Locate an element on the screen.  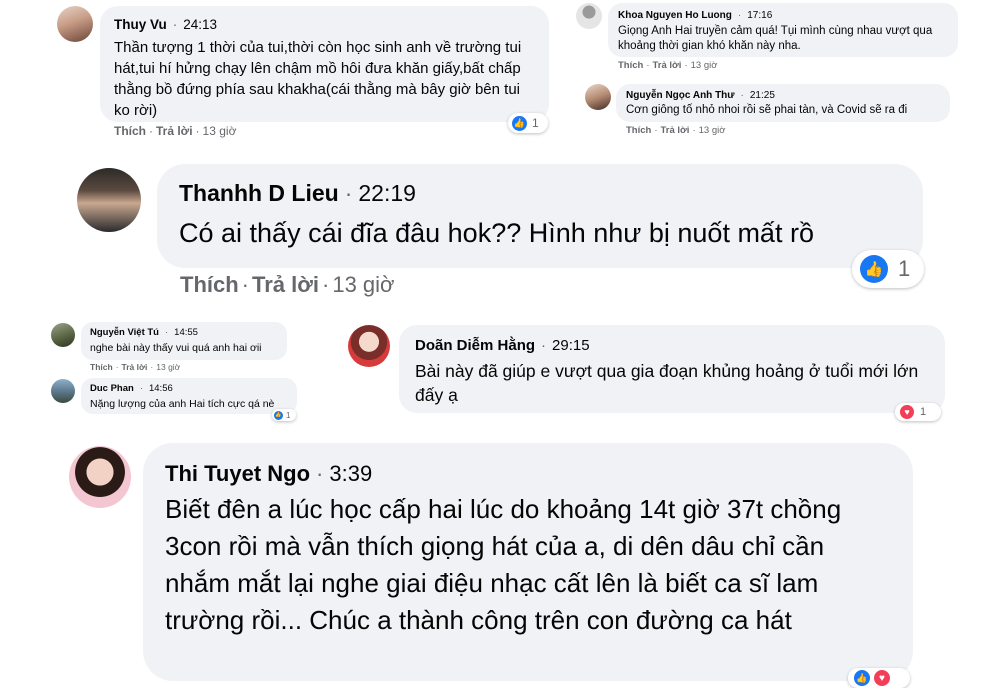
reaction-count: ♥ 1 is located at coordinates (918, 412).